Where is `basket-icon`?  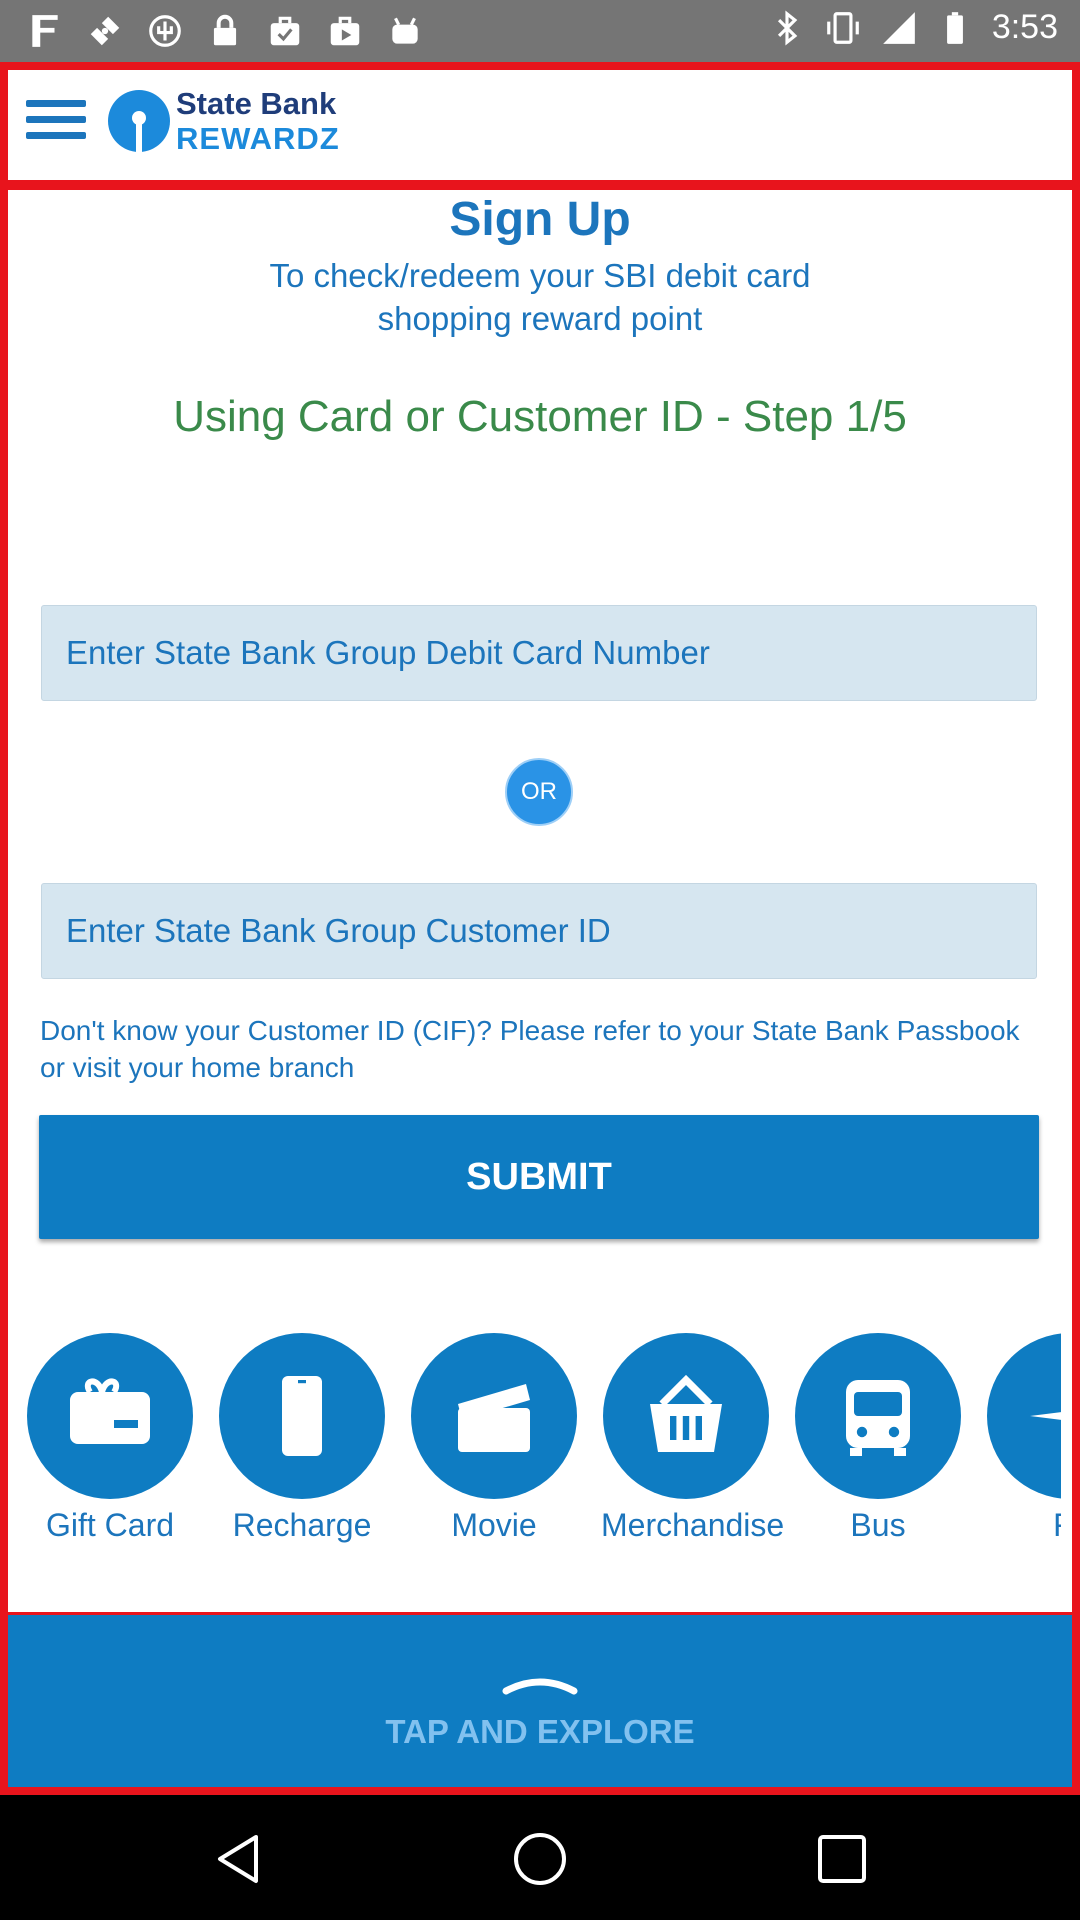
basket-icon is located at coordinates (686, 1413).